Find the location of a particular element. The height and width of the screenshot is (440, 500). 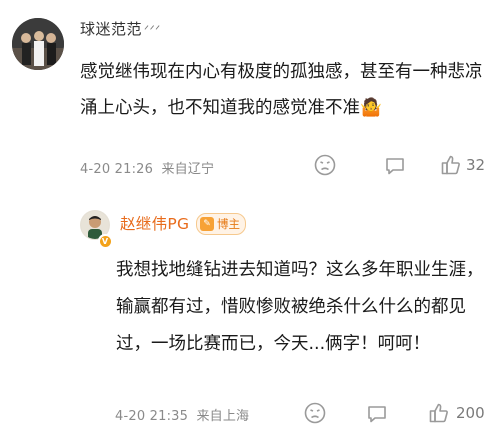

comment-meta: 4-20 21:26 来自辽宁 is located at coordinates (147, 167).